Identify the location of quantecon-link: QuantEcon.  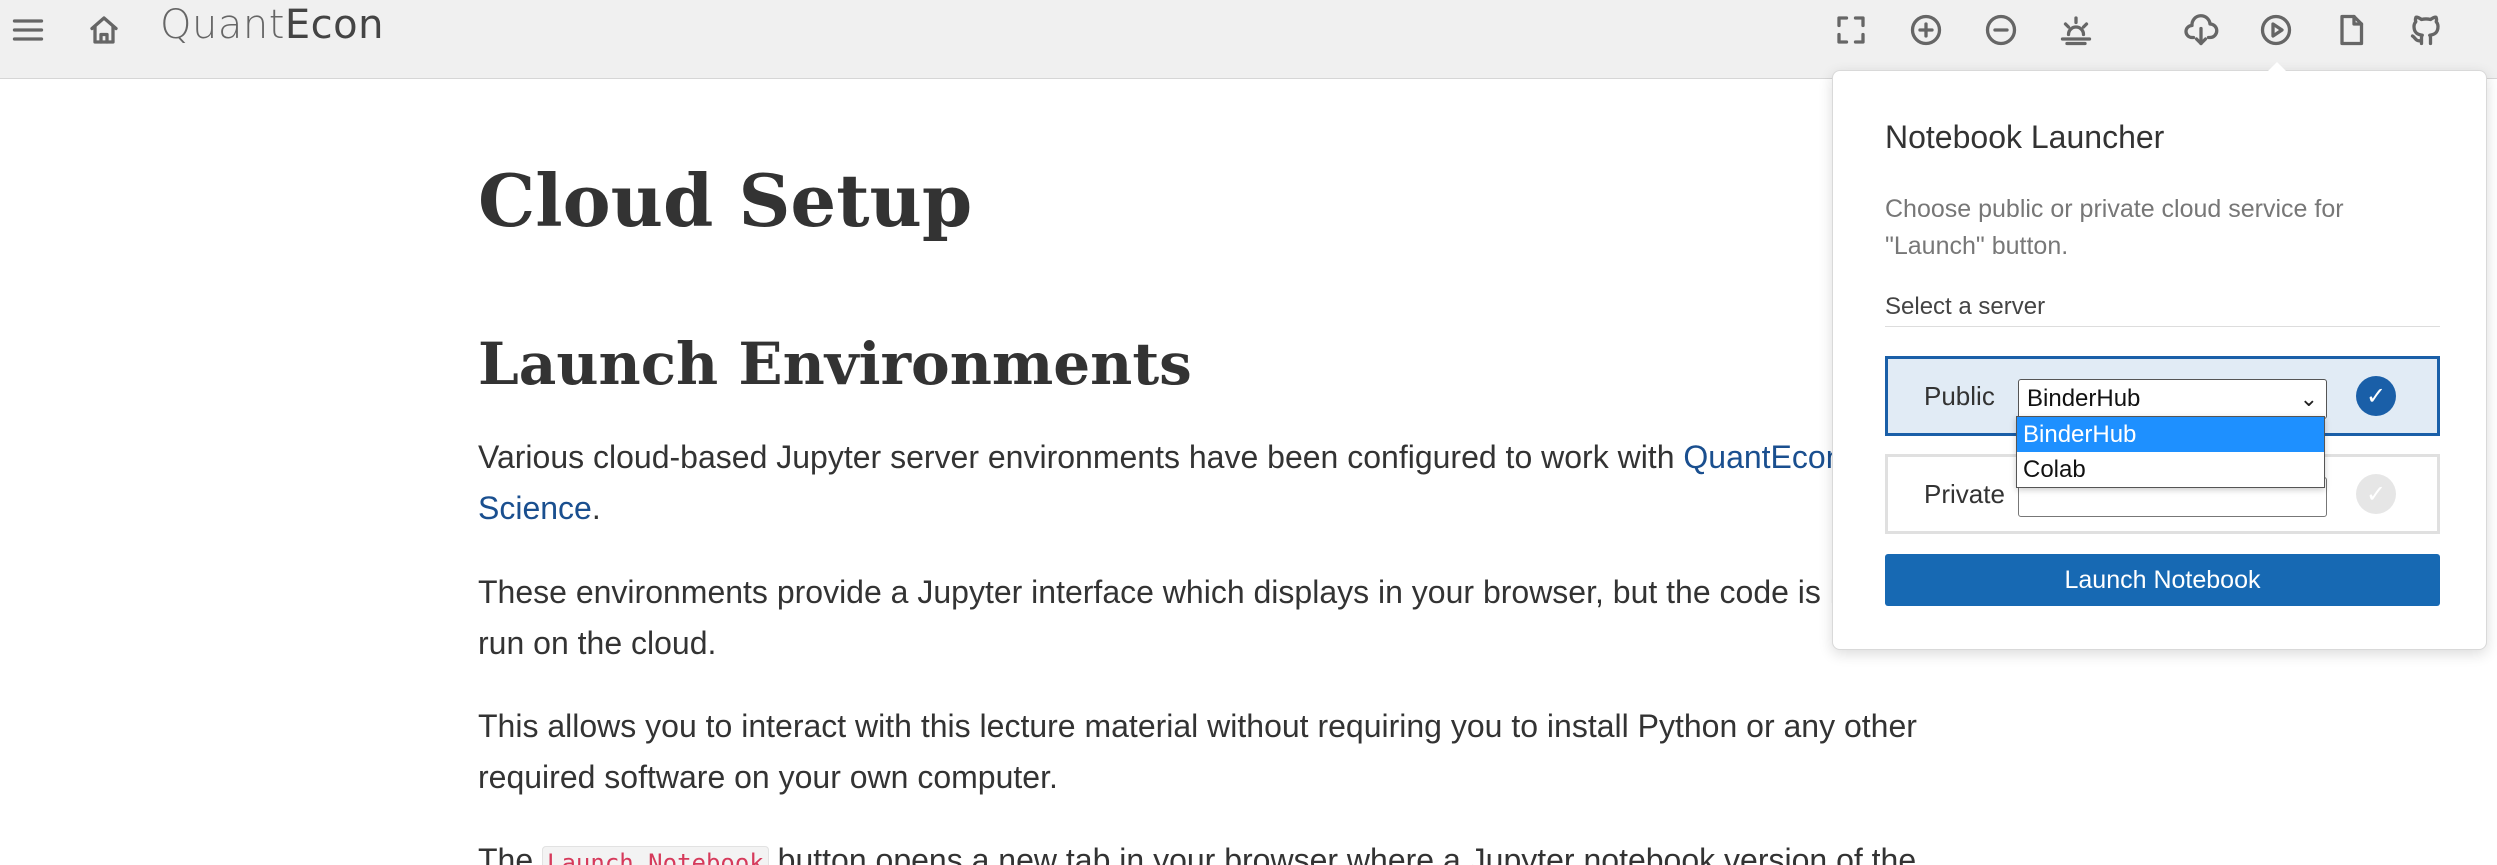
(1763, 457).